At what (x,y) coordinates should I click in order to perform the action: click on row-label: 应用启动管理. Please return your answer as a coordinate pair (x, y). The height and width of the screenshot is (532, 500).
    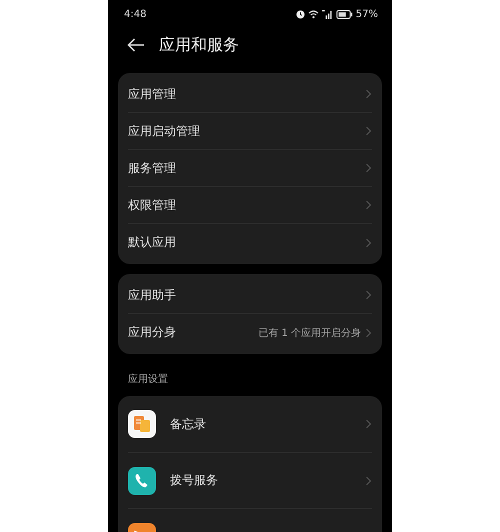
    Looking at the image, I should click on (164, 131).